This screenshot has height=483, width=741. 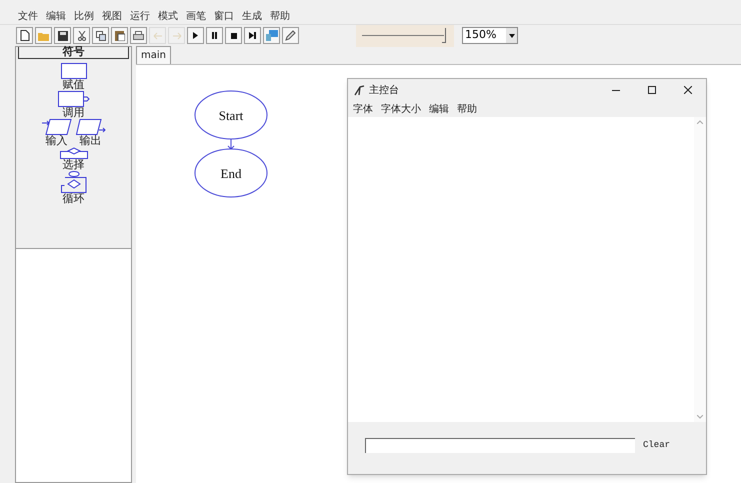 What do you see at coordinates (688, 90) in the screenshot?
I see `close-icon` at bounding box center [688, 90].